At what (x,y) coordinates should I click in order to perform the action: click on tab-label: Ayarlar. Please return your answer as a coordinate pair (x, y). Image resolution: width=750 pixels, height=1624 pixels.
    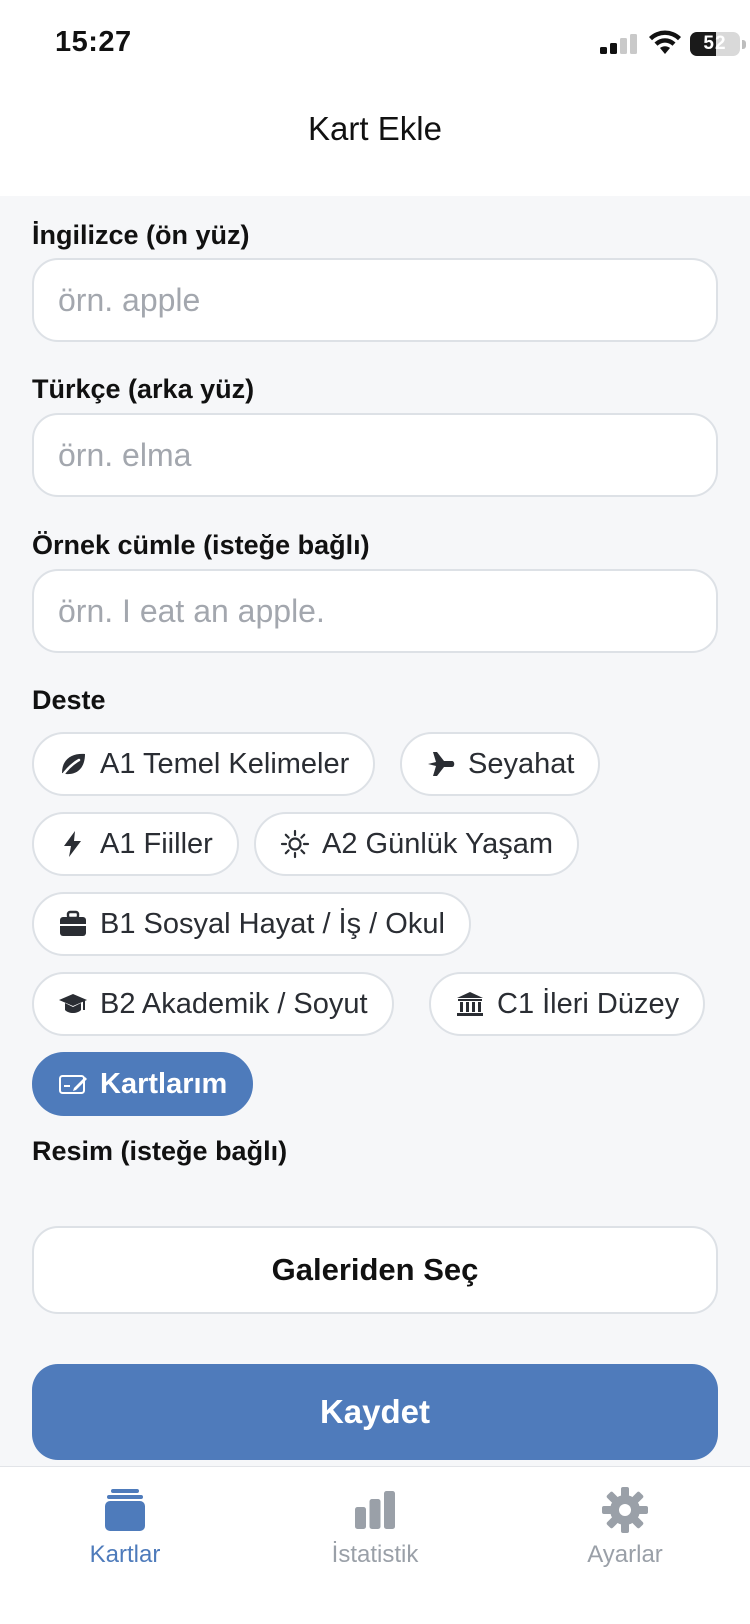
    Looking at the image, I should click on (625, 1554).